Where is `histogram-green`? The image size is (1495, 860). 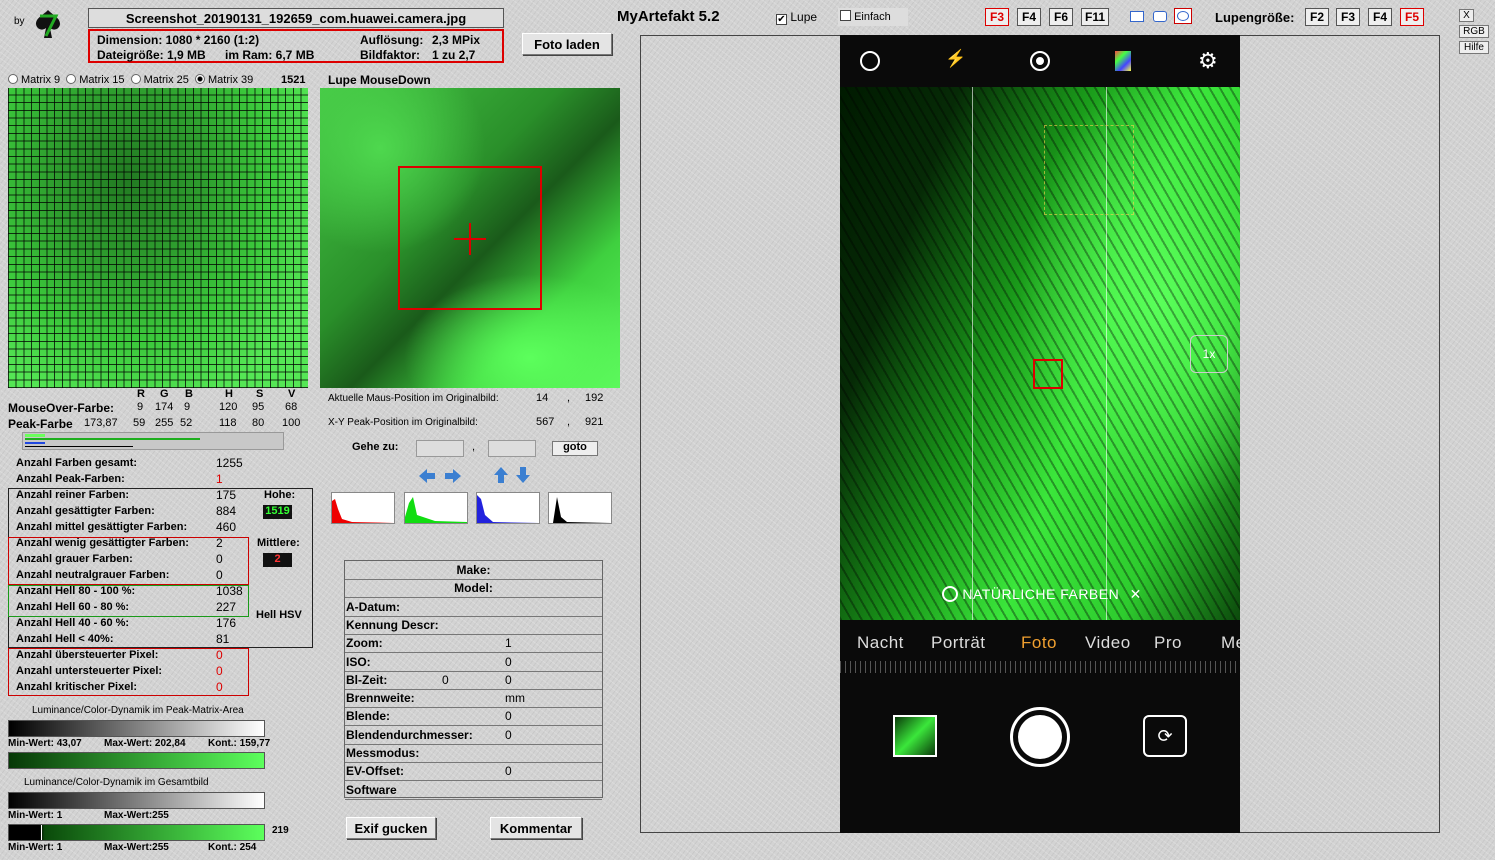
histogram-green is located at coordinates (436, 508).